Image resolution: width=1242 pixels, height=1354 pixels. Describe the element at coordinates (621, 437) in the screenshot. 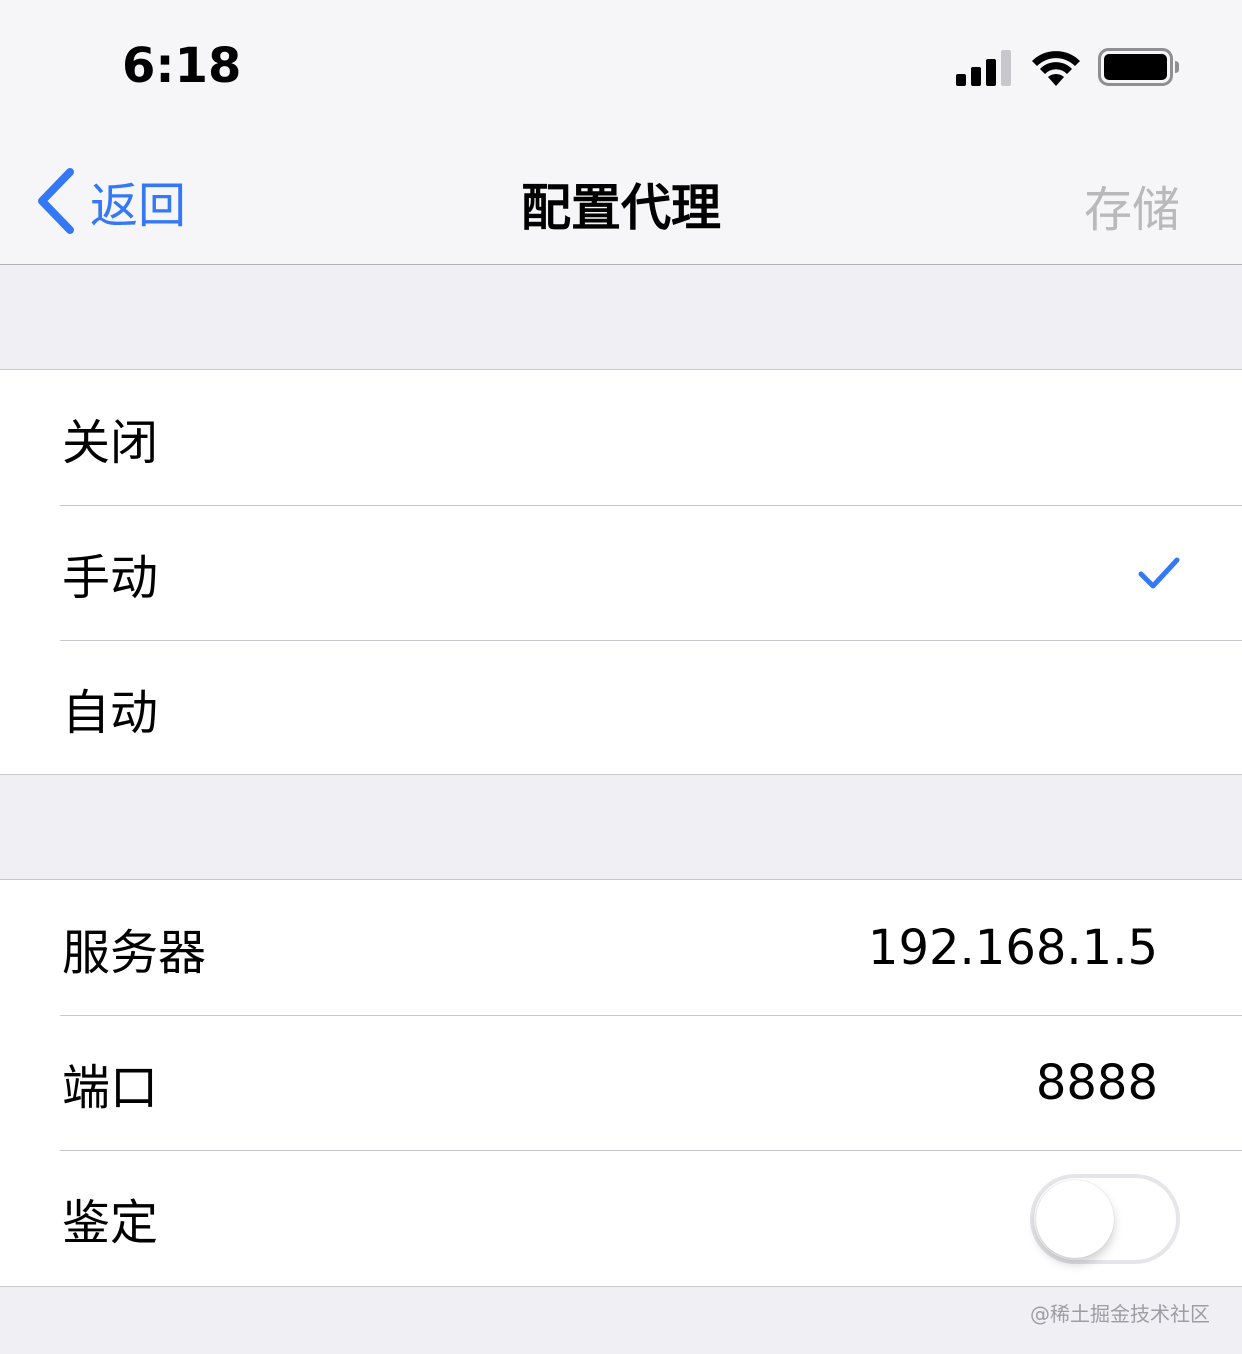

I see `proxy-option-off: 关闭` at that location.